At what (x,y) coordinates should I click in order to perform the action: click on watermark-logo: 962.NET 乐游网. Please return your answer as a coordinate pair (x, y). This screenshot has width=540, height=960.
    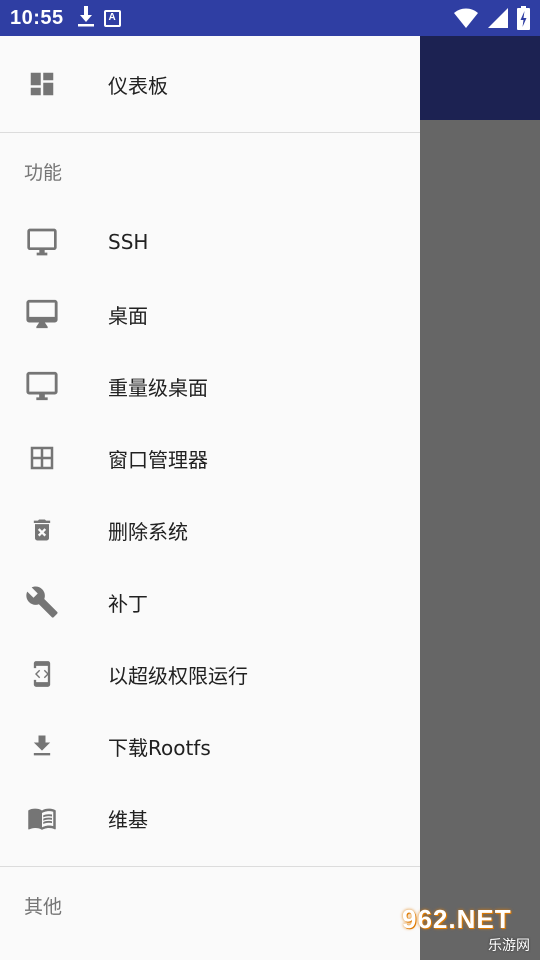
    Looking at the image, I should click on (468, 930).